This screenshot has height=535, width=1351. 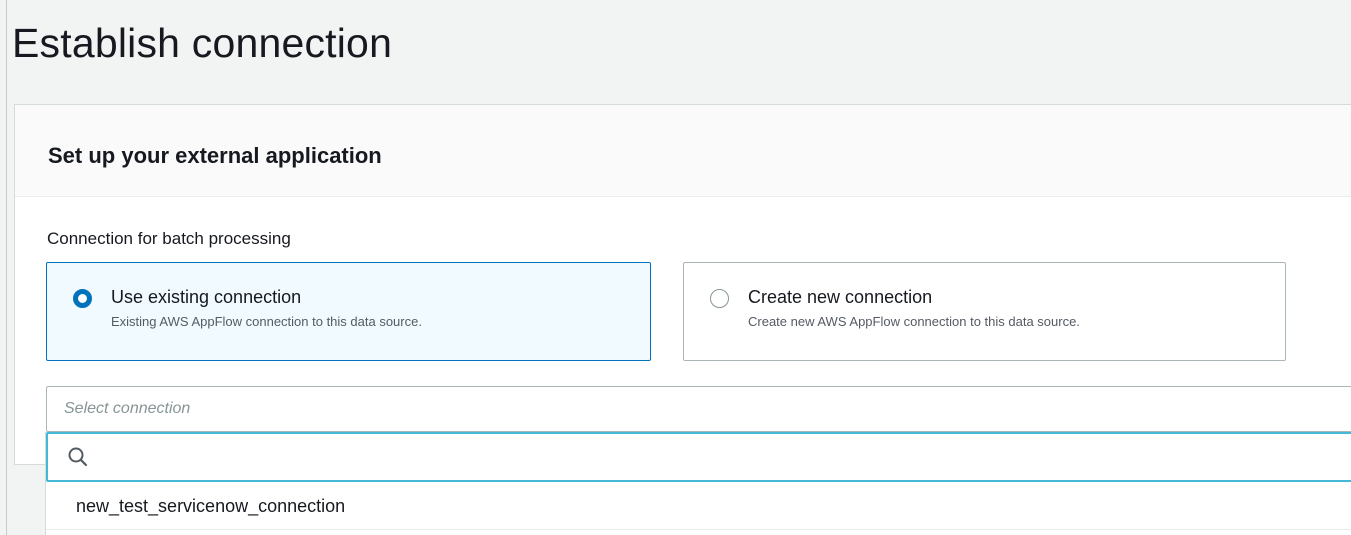 What do you see at coordinates (211, 506) in the screenshot?
I see `connection-option-label: new_test_servicenow_connection` at bounding box center [211, 506].